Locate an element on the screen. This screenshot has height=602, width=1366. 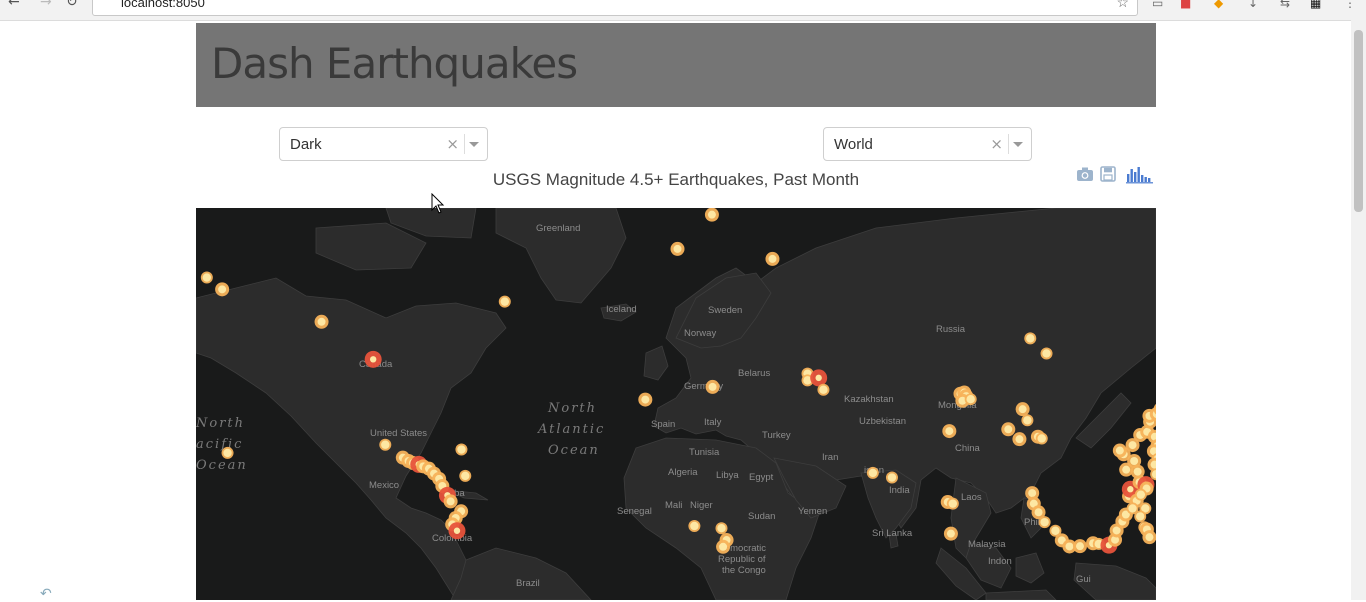
page-scrollbar is located at coordinates (1358, 310).